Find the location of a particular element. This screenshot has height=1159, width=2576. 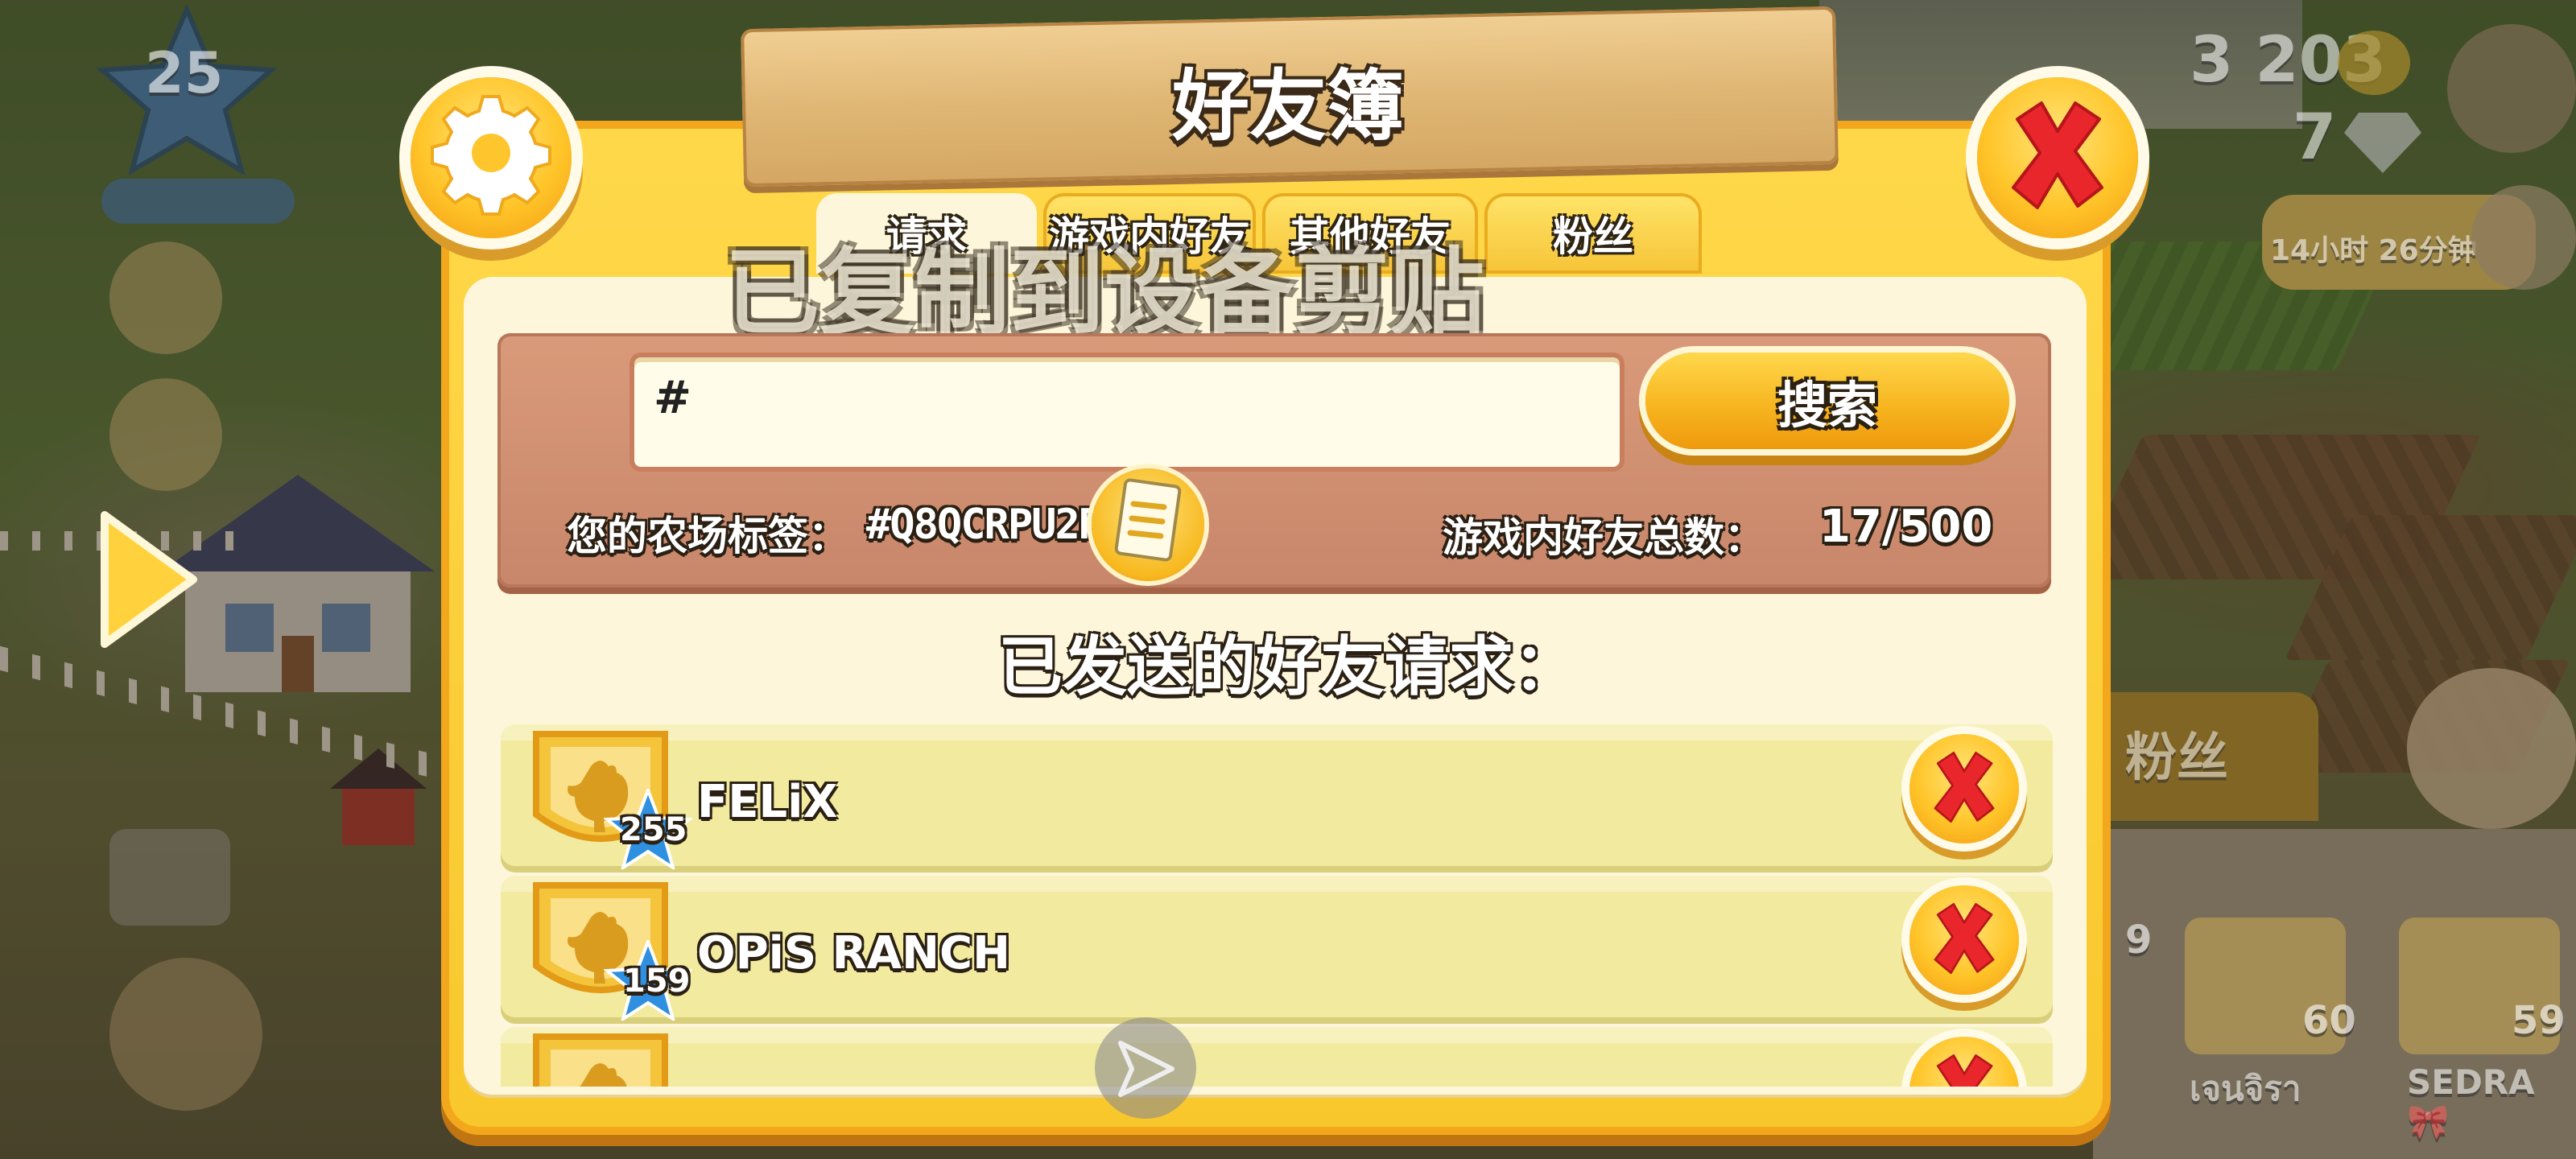

sent-requests-heading: 已发送的好友请求： is located at coordinates (1288, 666).